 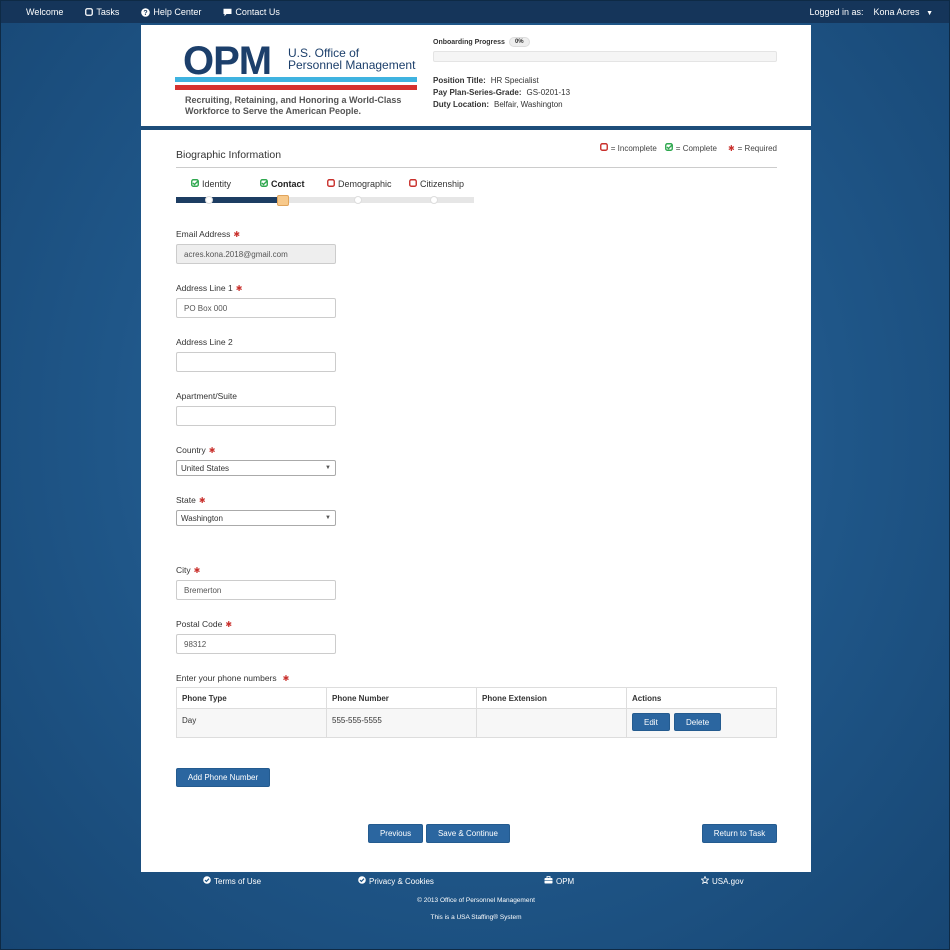 I want to click on city-label: City ✱, so click(x=326, y=570).